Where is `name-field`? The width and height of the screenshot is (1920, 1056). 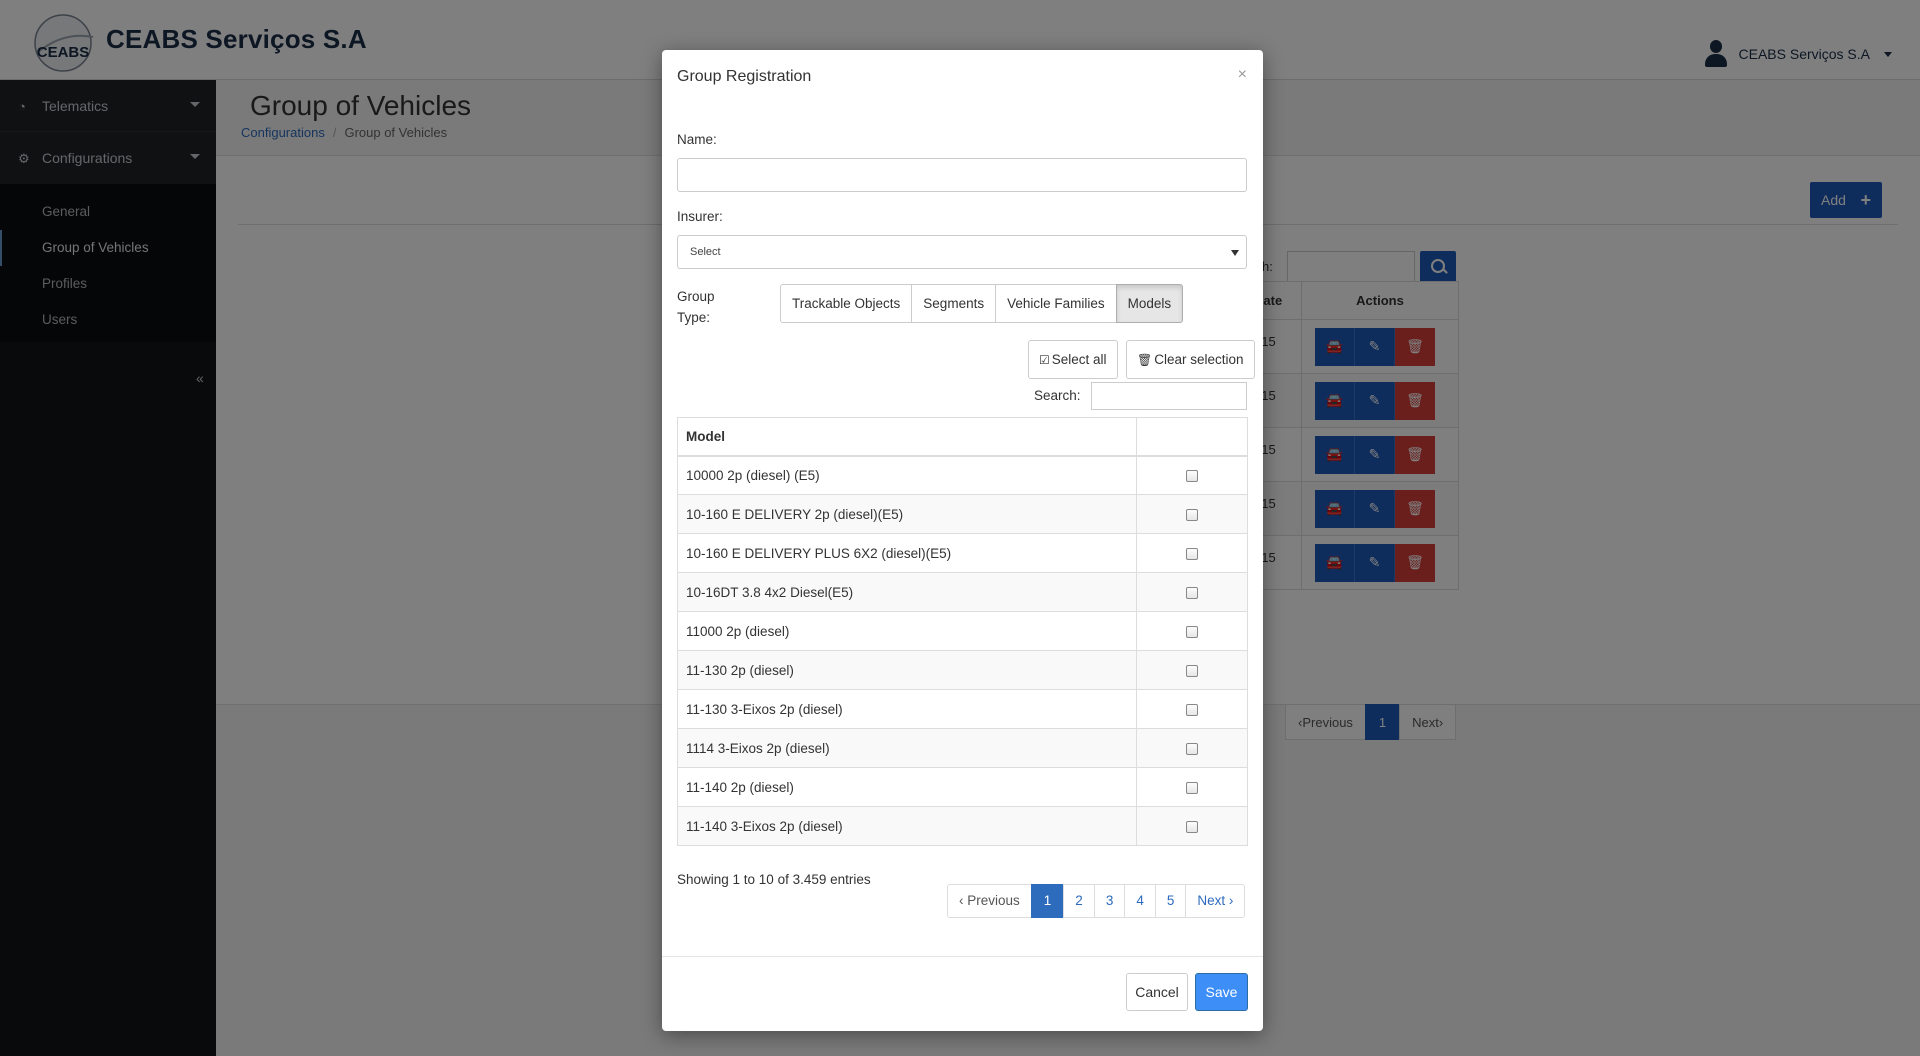 name-field is located at coordinates (962, 175).